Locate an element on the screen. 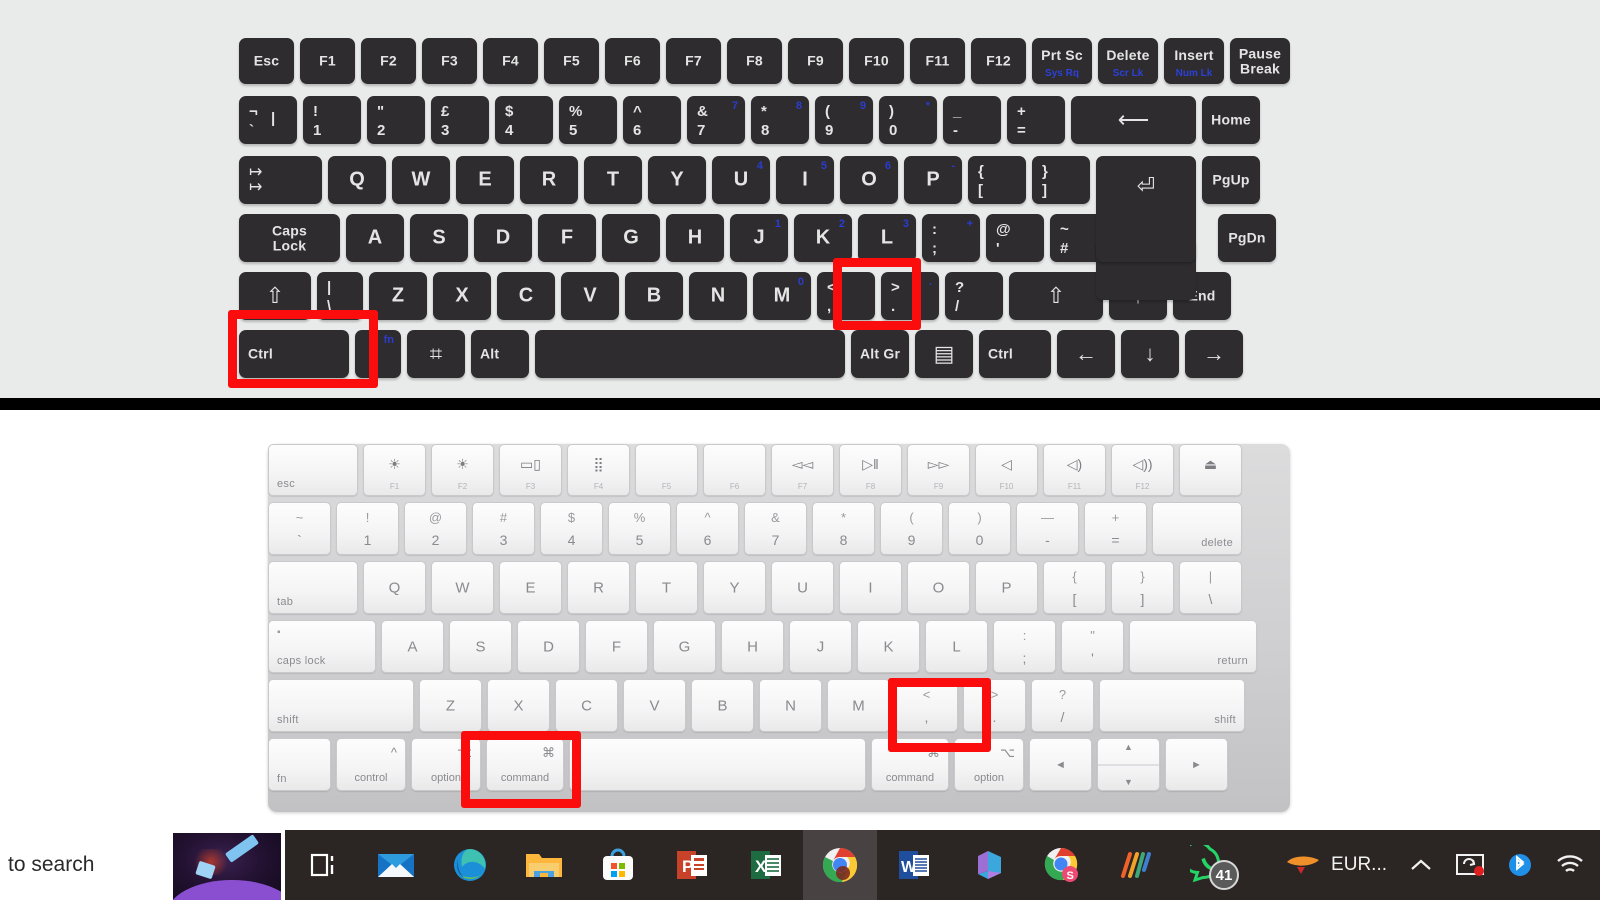  mac-key-;: :; is located at coordinates (1024, 646).